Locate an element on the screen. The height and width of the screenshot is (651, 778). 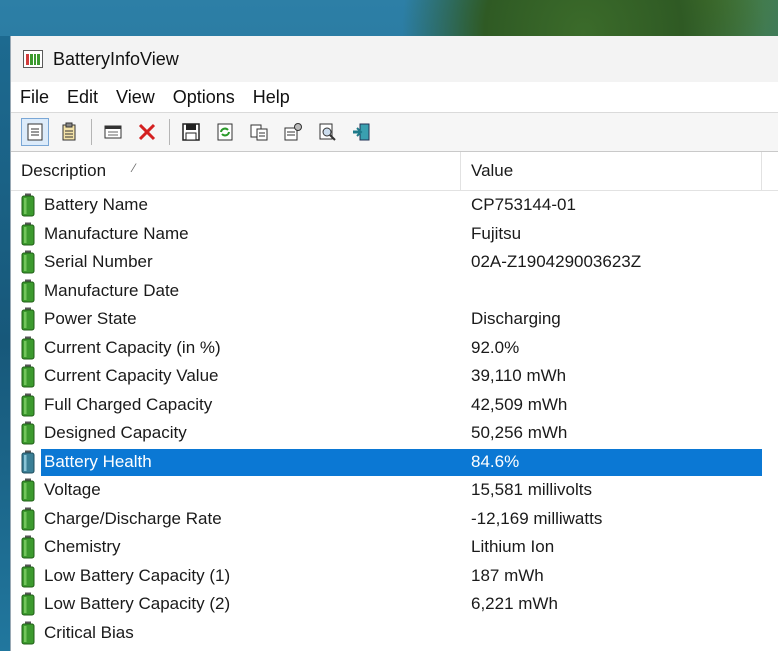
table-row: Manufacture Name Fujitsu is located at coordinates (394, 234).